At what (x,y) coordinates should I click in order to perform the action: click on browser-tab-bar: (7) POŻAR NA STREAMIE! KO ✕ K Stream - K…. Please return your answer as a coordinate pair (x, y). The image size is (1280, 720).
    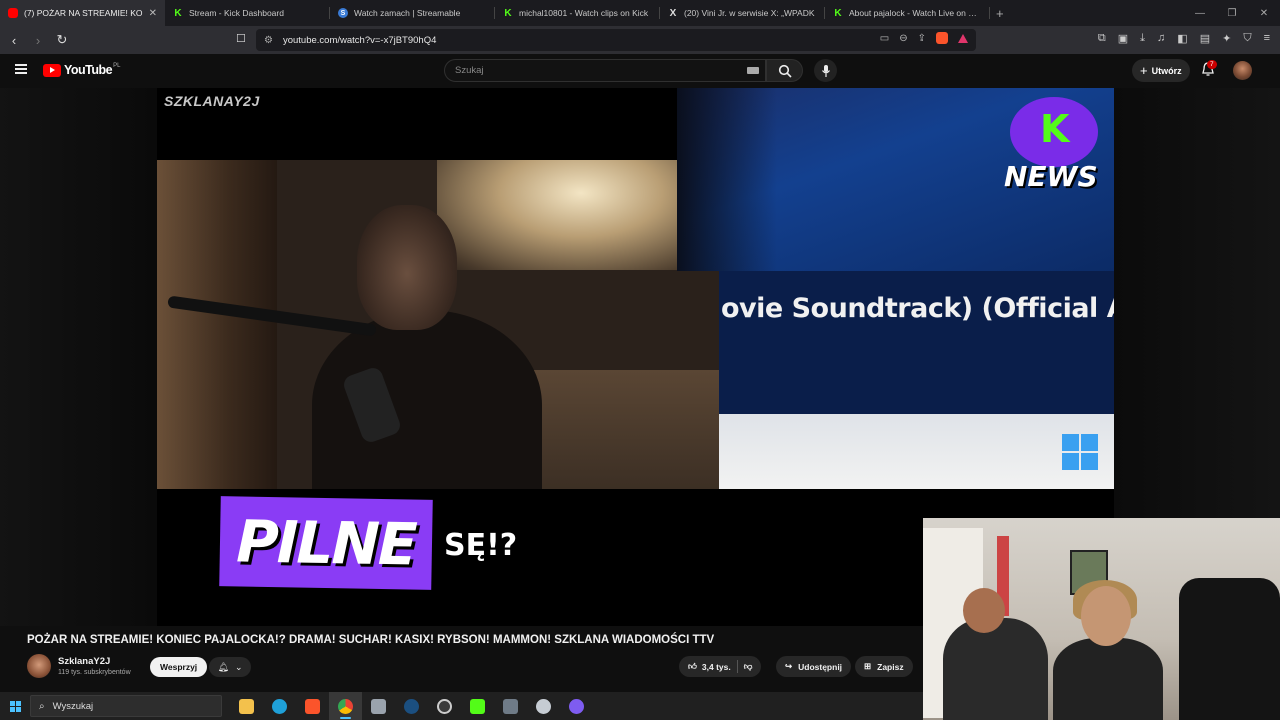
    Looking at the image, I should click on (640, 13).